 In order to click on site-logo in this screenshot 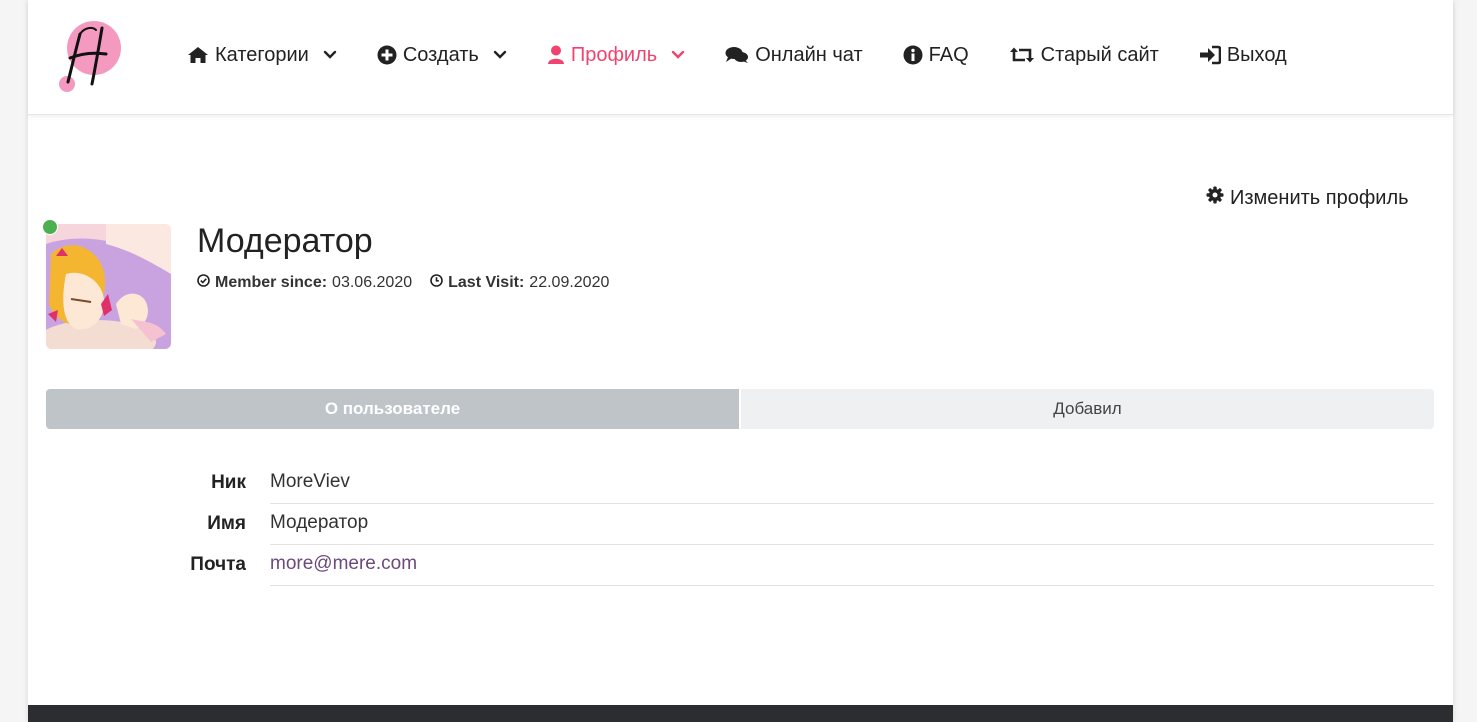, I will do `click(90, 56)`.